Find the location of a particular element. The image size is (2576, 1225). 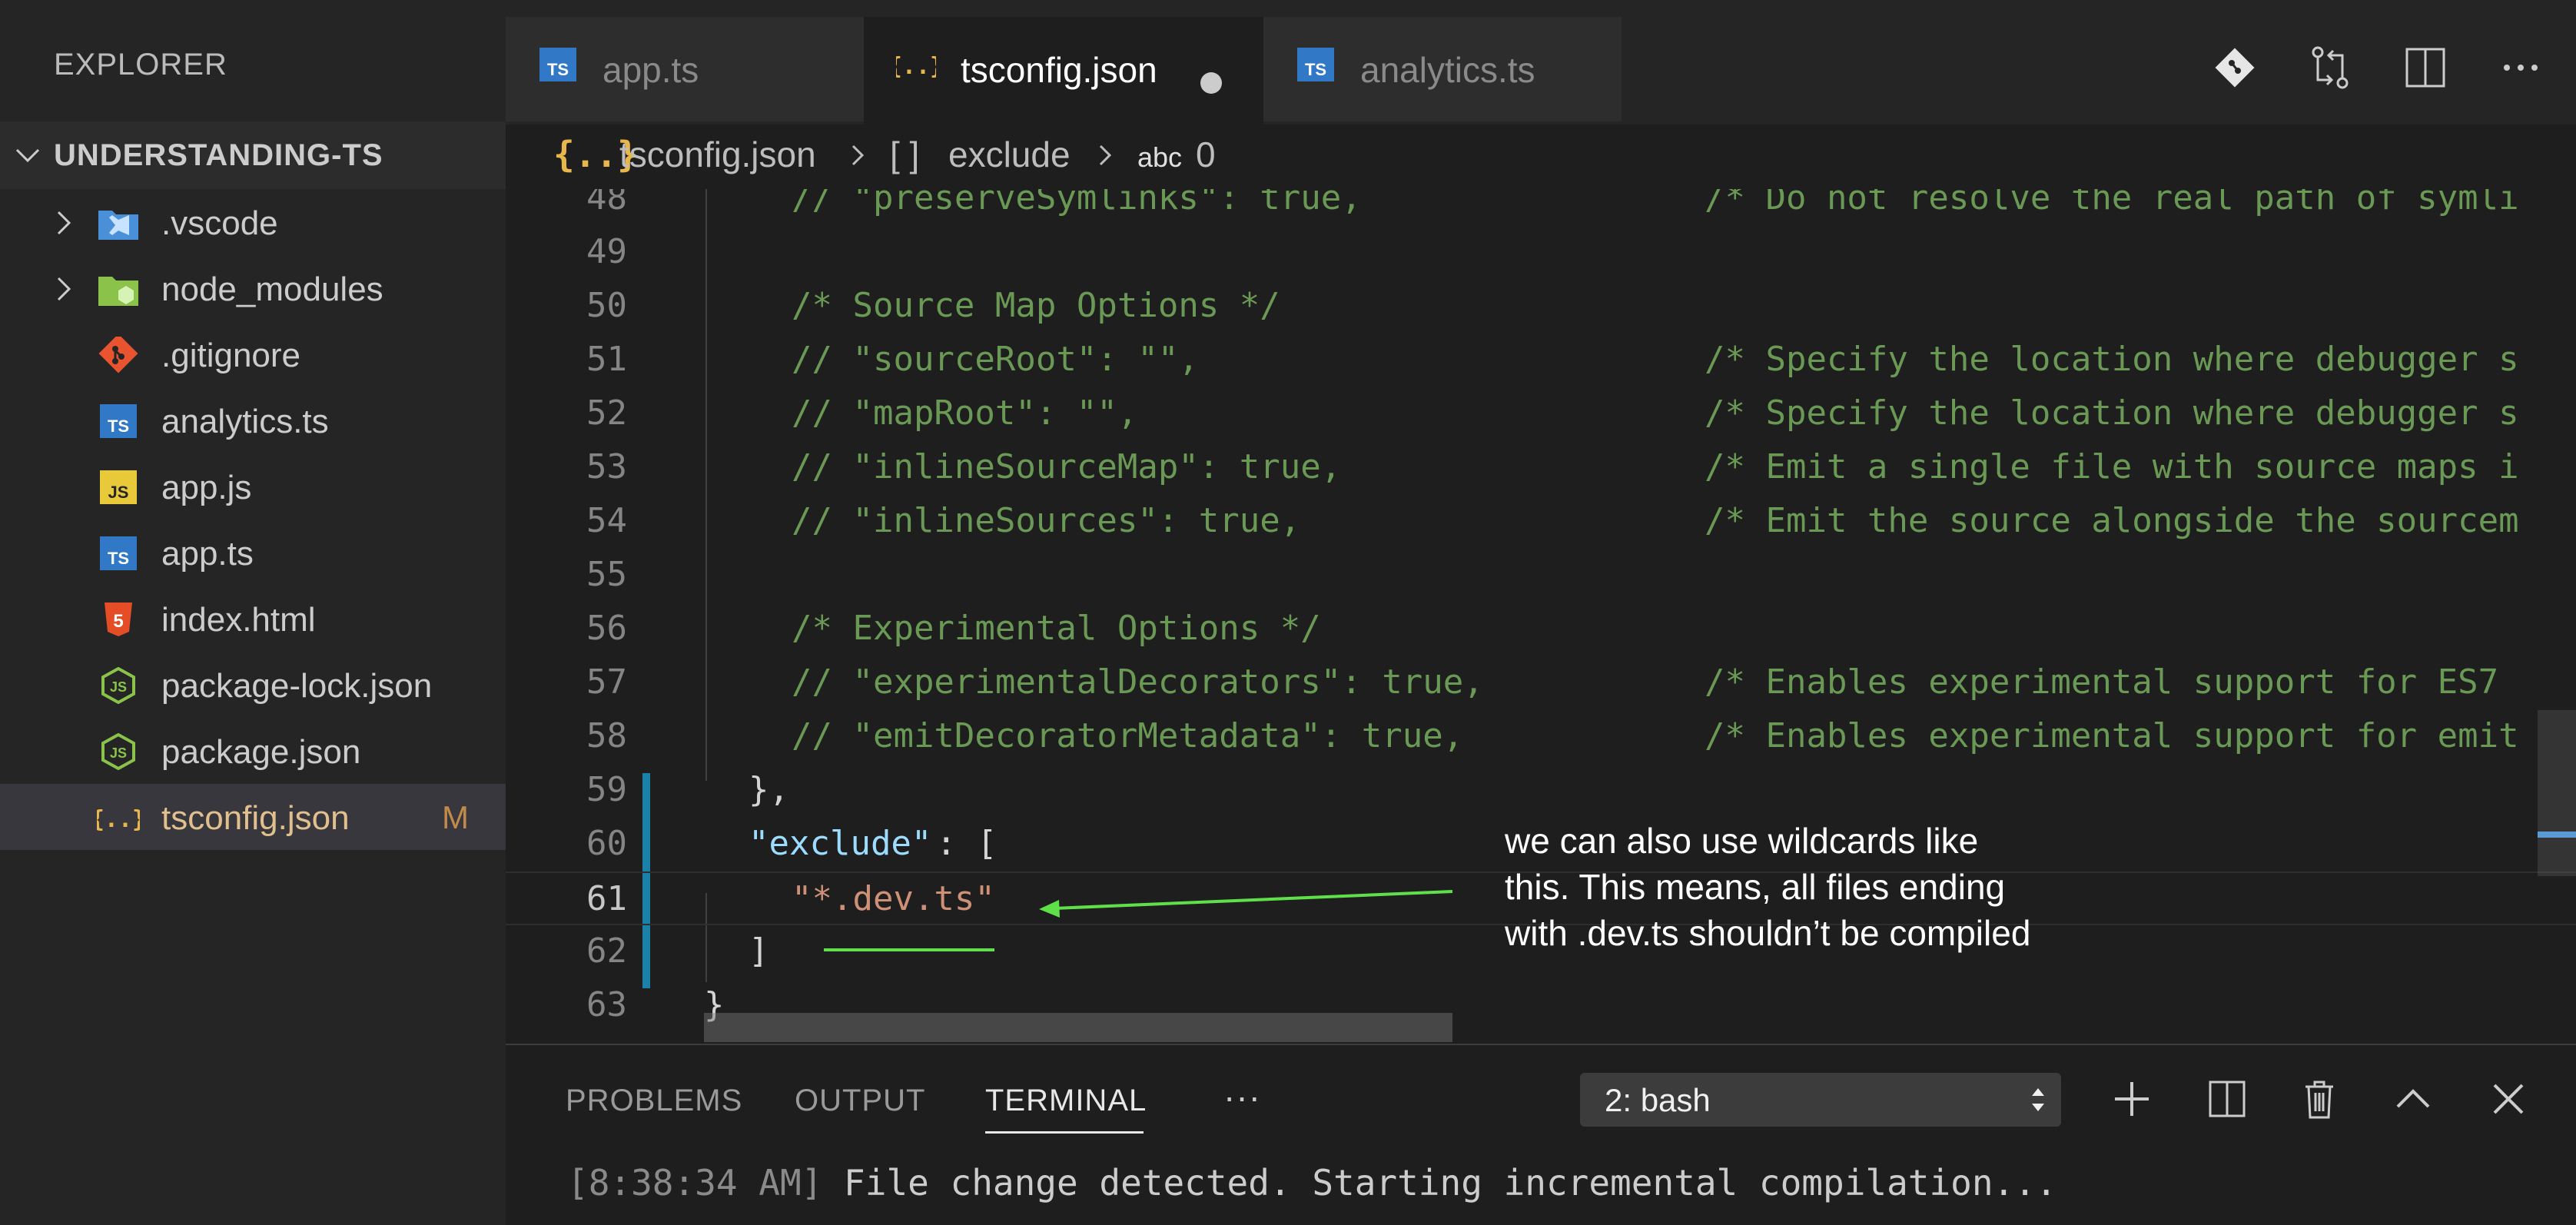

tab-label: tsconfig.json is located at coordinates (1059, 70).